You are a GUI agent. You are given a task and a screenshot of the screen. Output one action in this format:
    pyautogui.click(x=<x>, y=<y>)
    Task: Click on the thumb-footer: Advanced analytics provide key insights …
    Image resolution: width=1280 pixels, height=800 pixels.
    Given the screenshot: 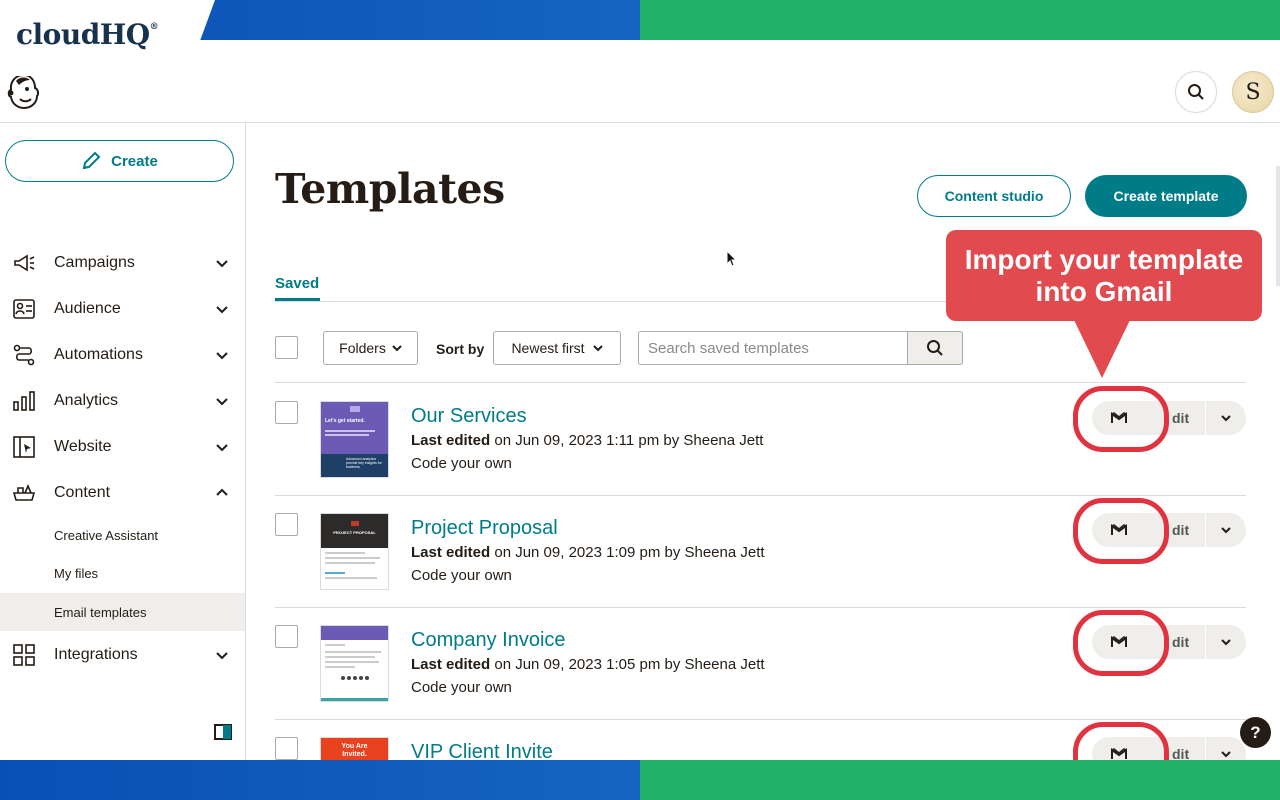 What is the action you would take?
    pyautogui.click(x=354, y=465)
    